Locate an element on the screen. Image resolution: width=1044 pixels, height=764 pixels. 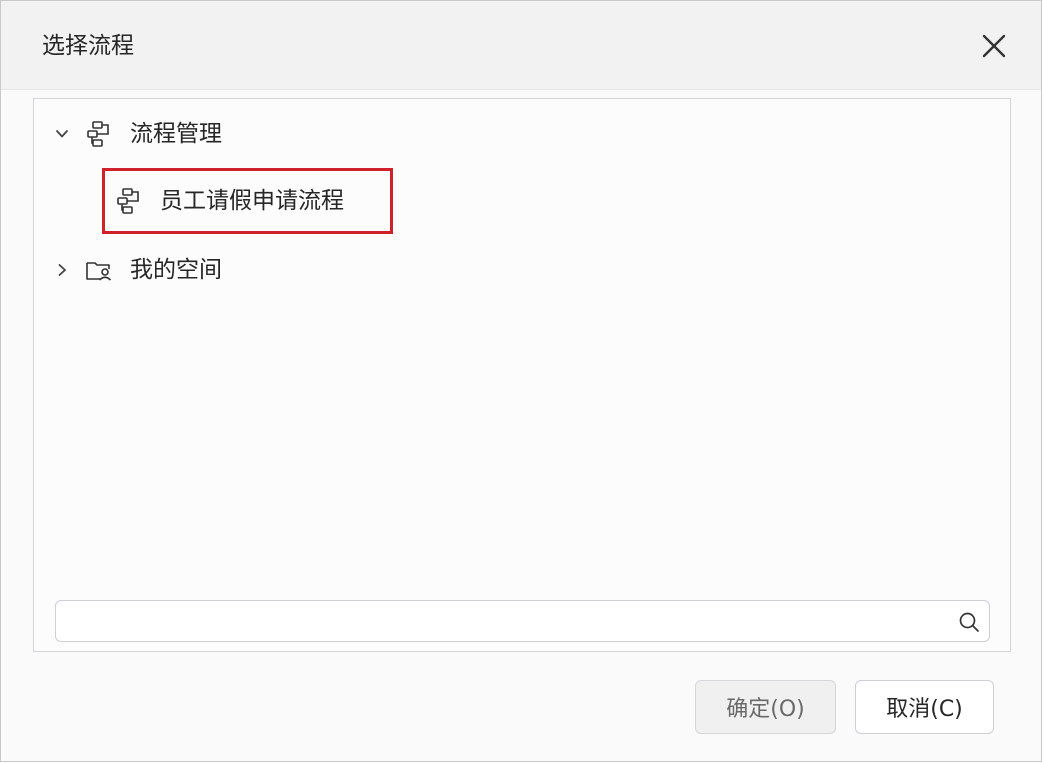
tree-node-my-space: 我的空间 is located at coordinates (138, 270).